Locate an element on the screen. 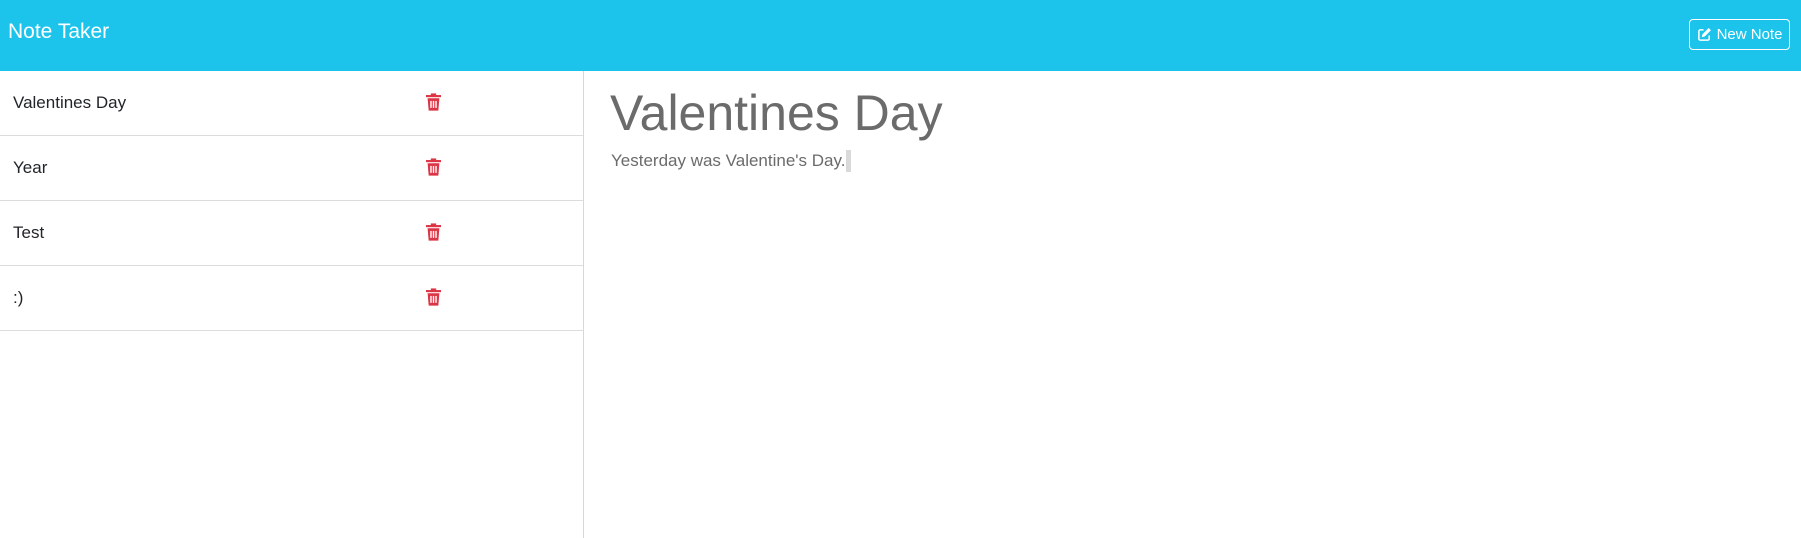 Image resolution: width=1801 pixels, height=538 pixels. new-note-label: New Note is located at coordinates (1749, 34).